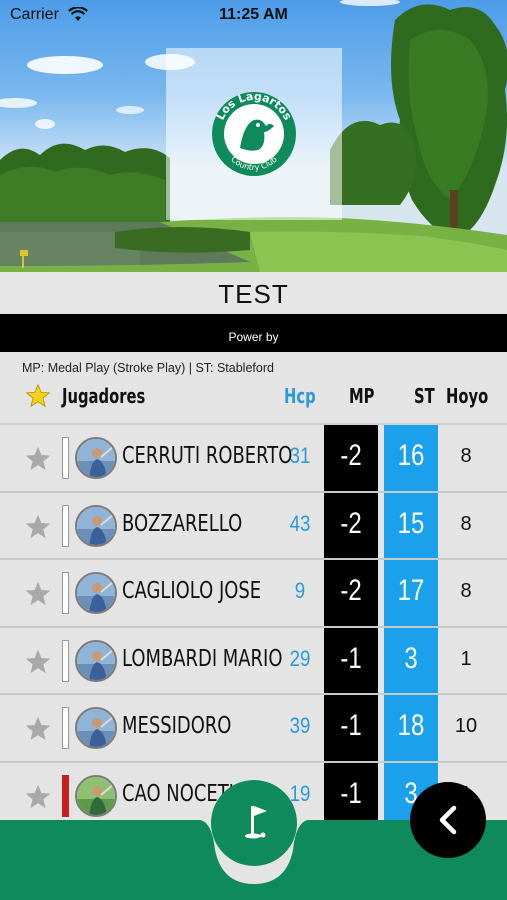 Image resolution: width=507 pixels, height=900 pixels. Describe the element at coordinates (207, 456) in the screenshot. I see `player-name: CERRUTI ROBERTO` at that location.